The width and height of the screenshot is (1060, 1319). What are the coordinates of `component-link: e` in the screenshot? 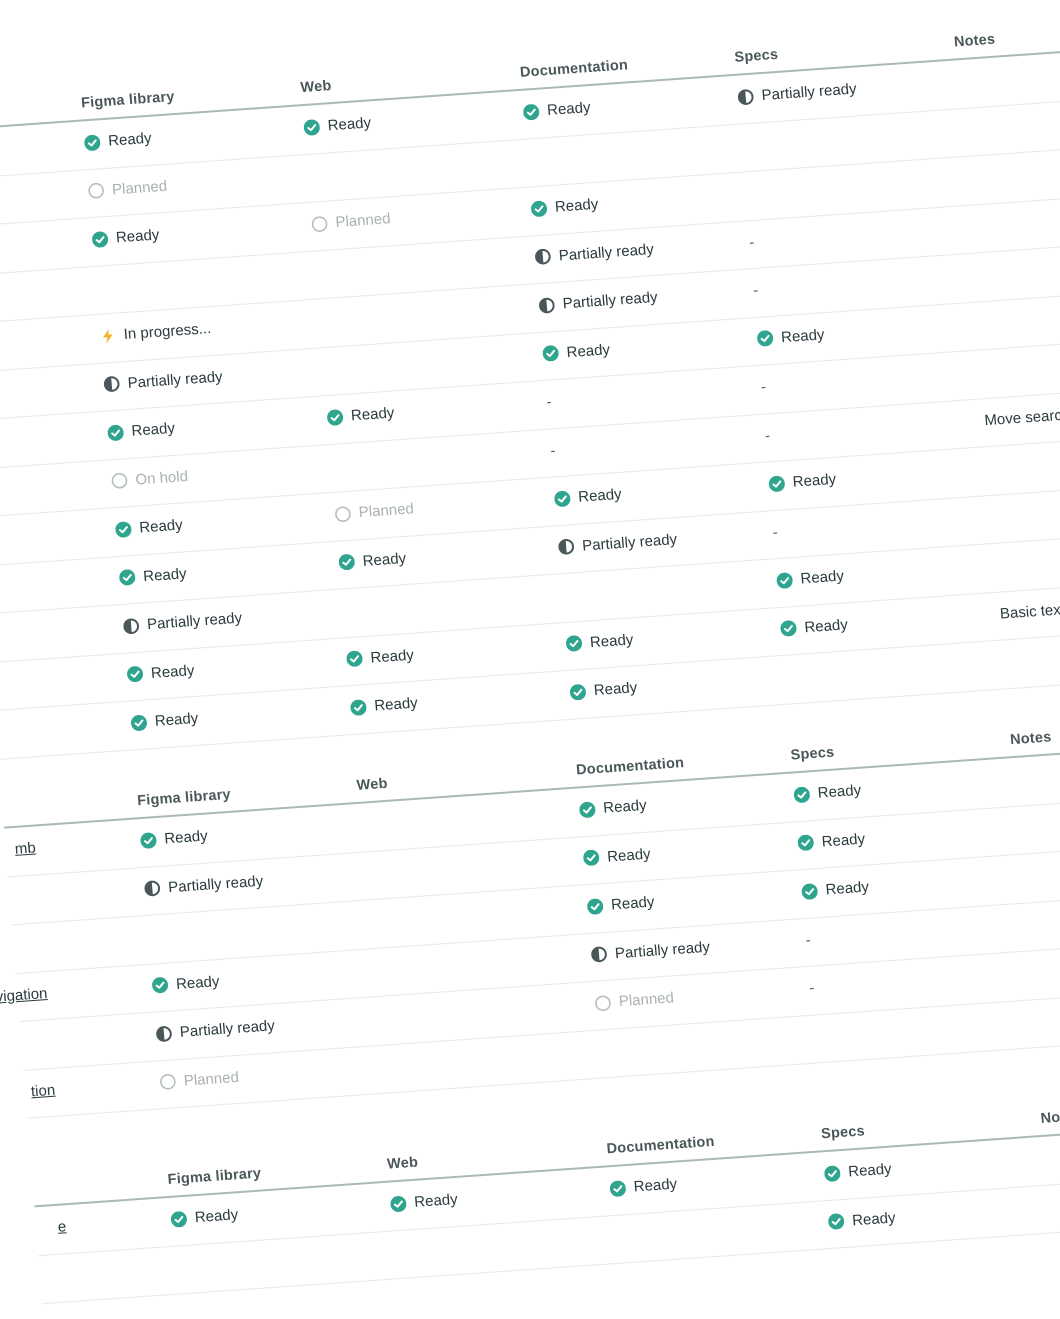 It's located at (33, 1235).